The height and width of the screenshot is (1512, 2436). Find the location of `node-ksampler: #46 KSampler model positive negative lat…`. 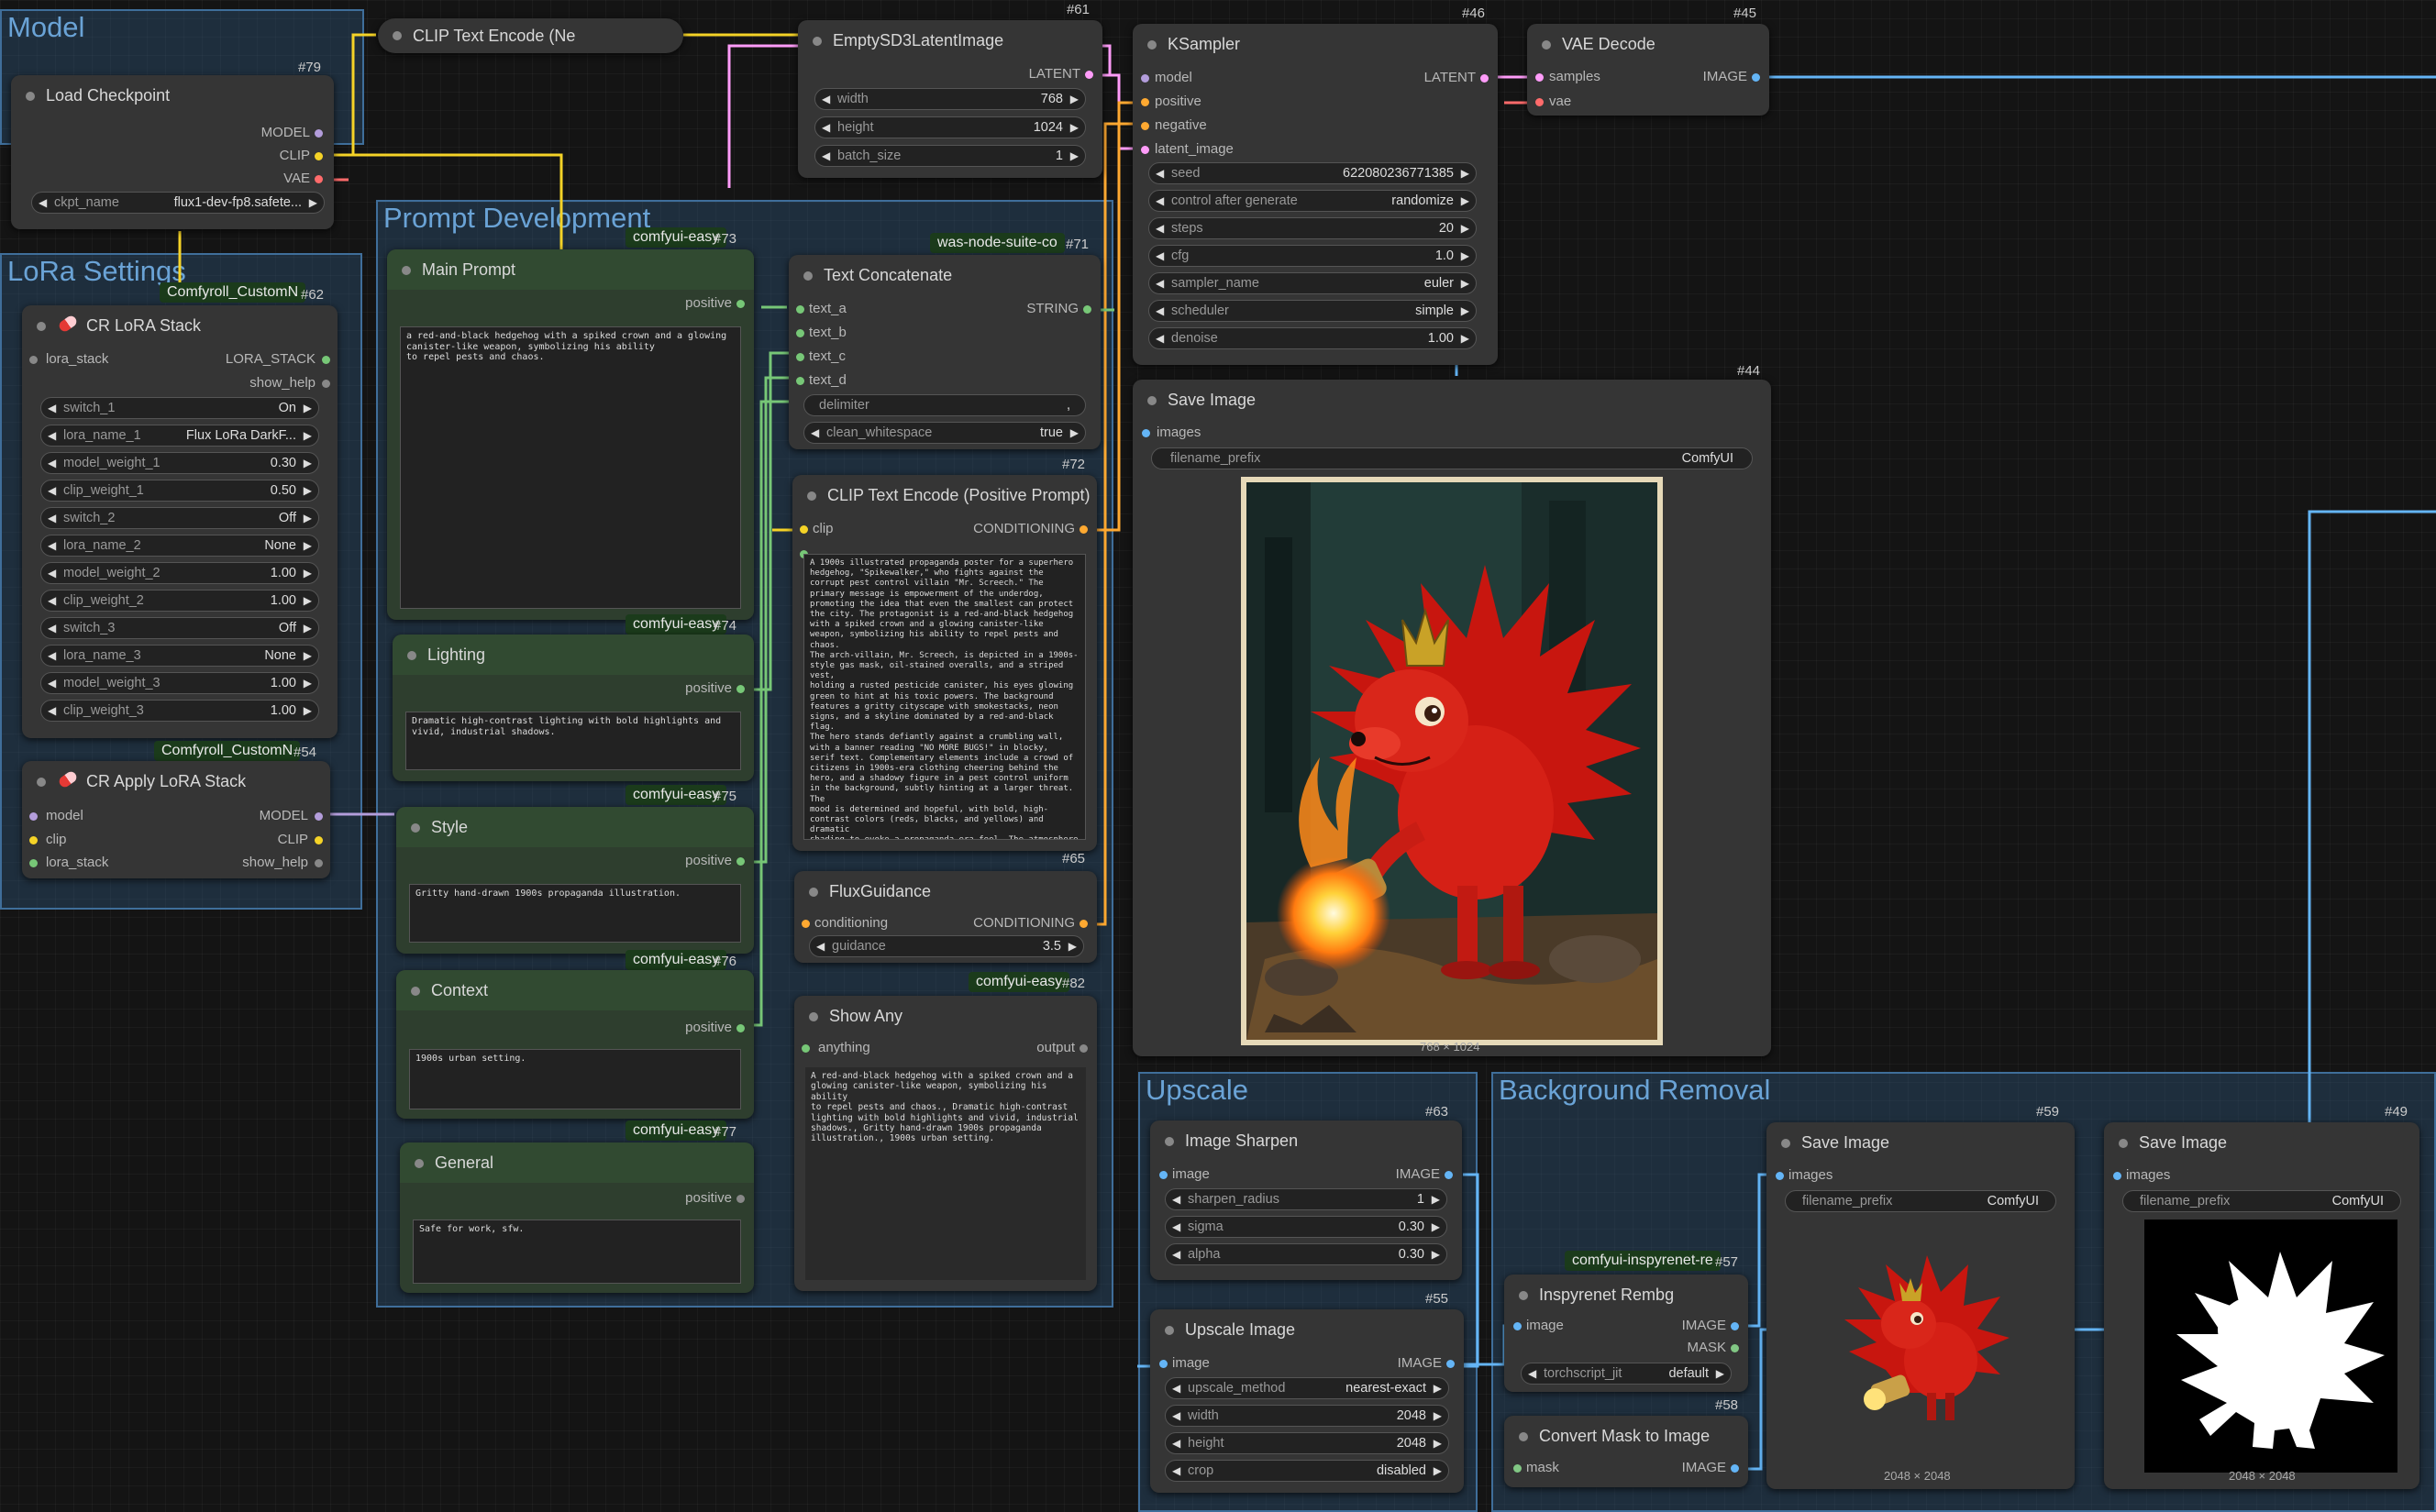

node-ksampler: #46 KSampler model positive negative lat… is located at coordinates (1315, 185).